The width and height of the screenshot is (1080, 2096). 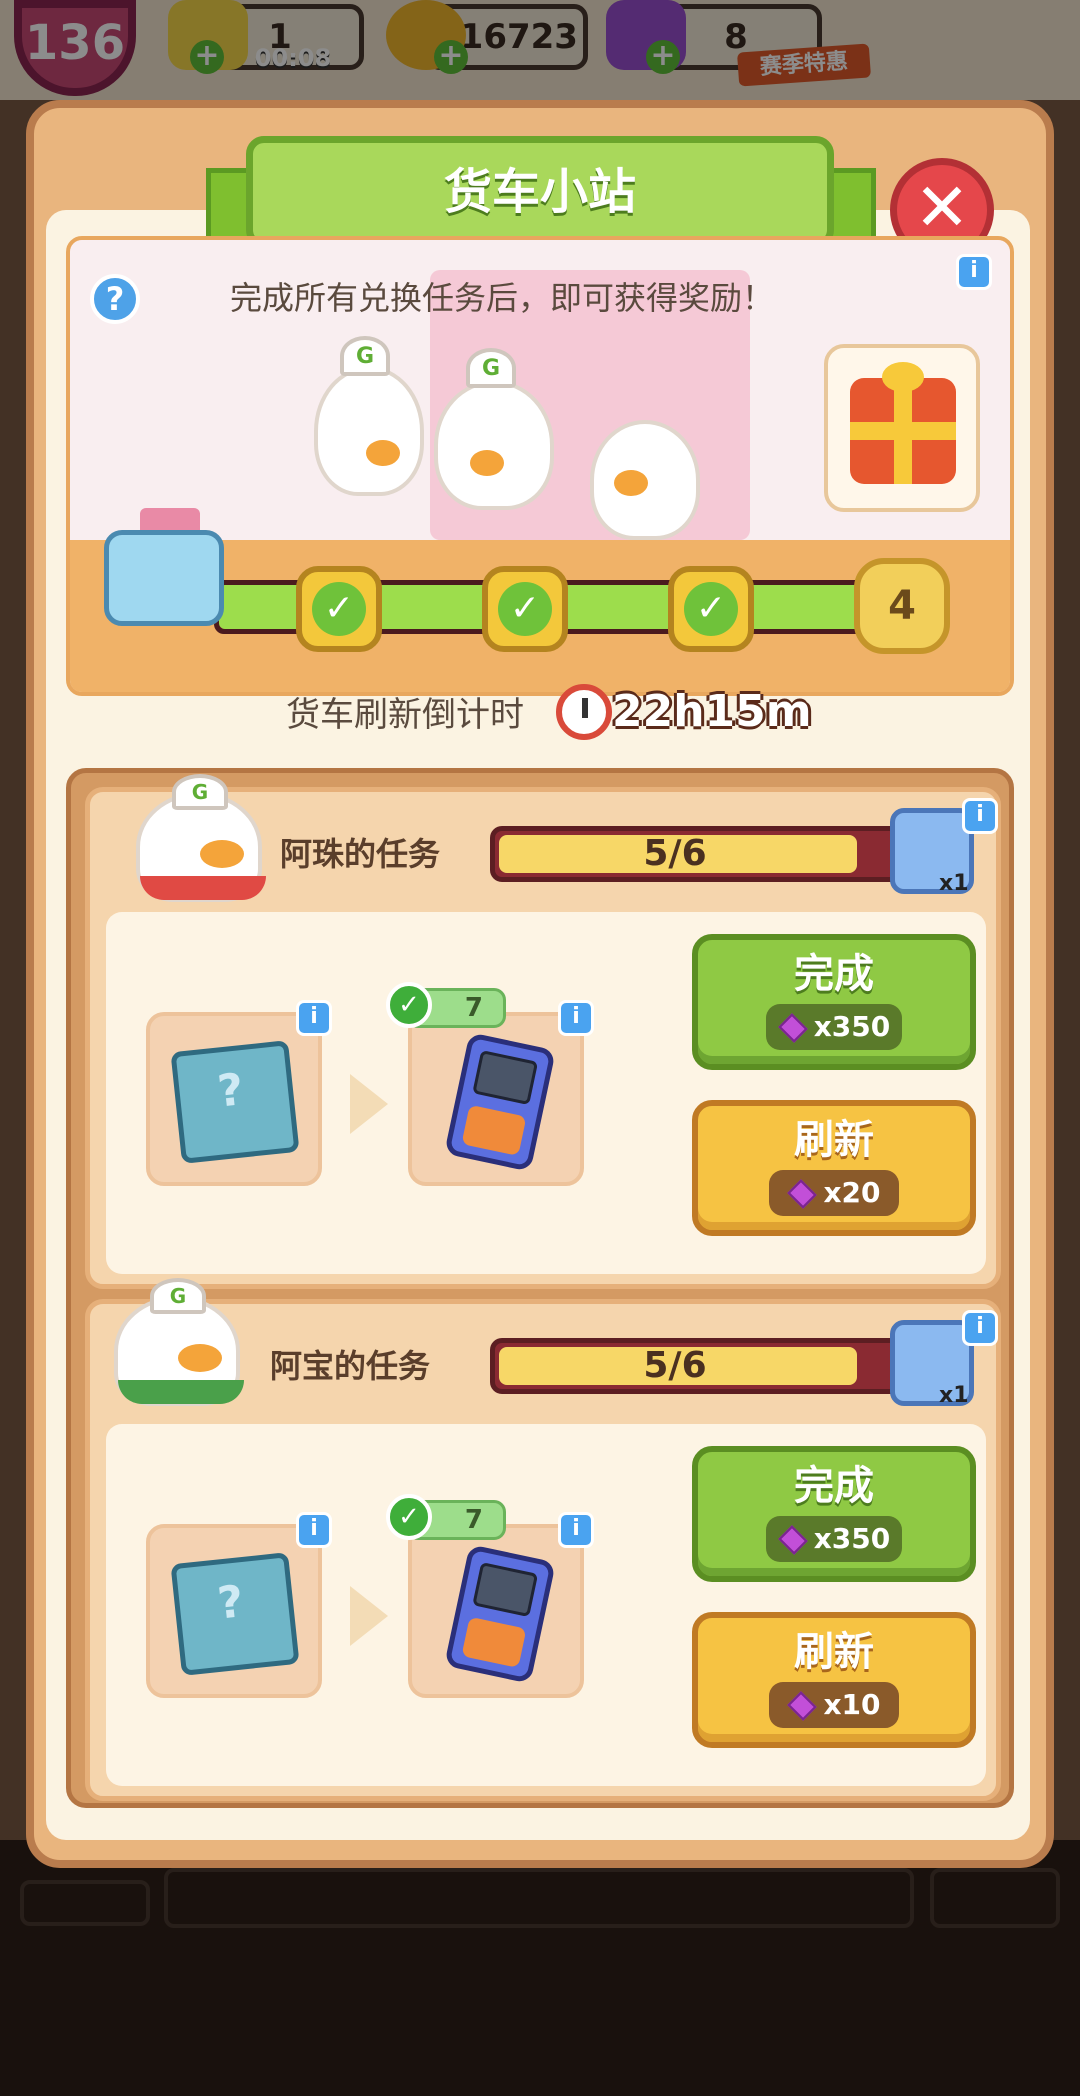 I want to click on milestone-2: ✓, so click(x=525, y=609).